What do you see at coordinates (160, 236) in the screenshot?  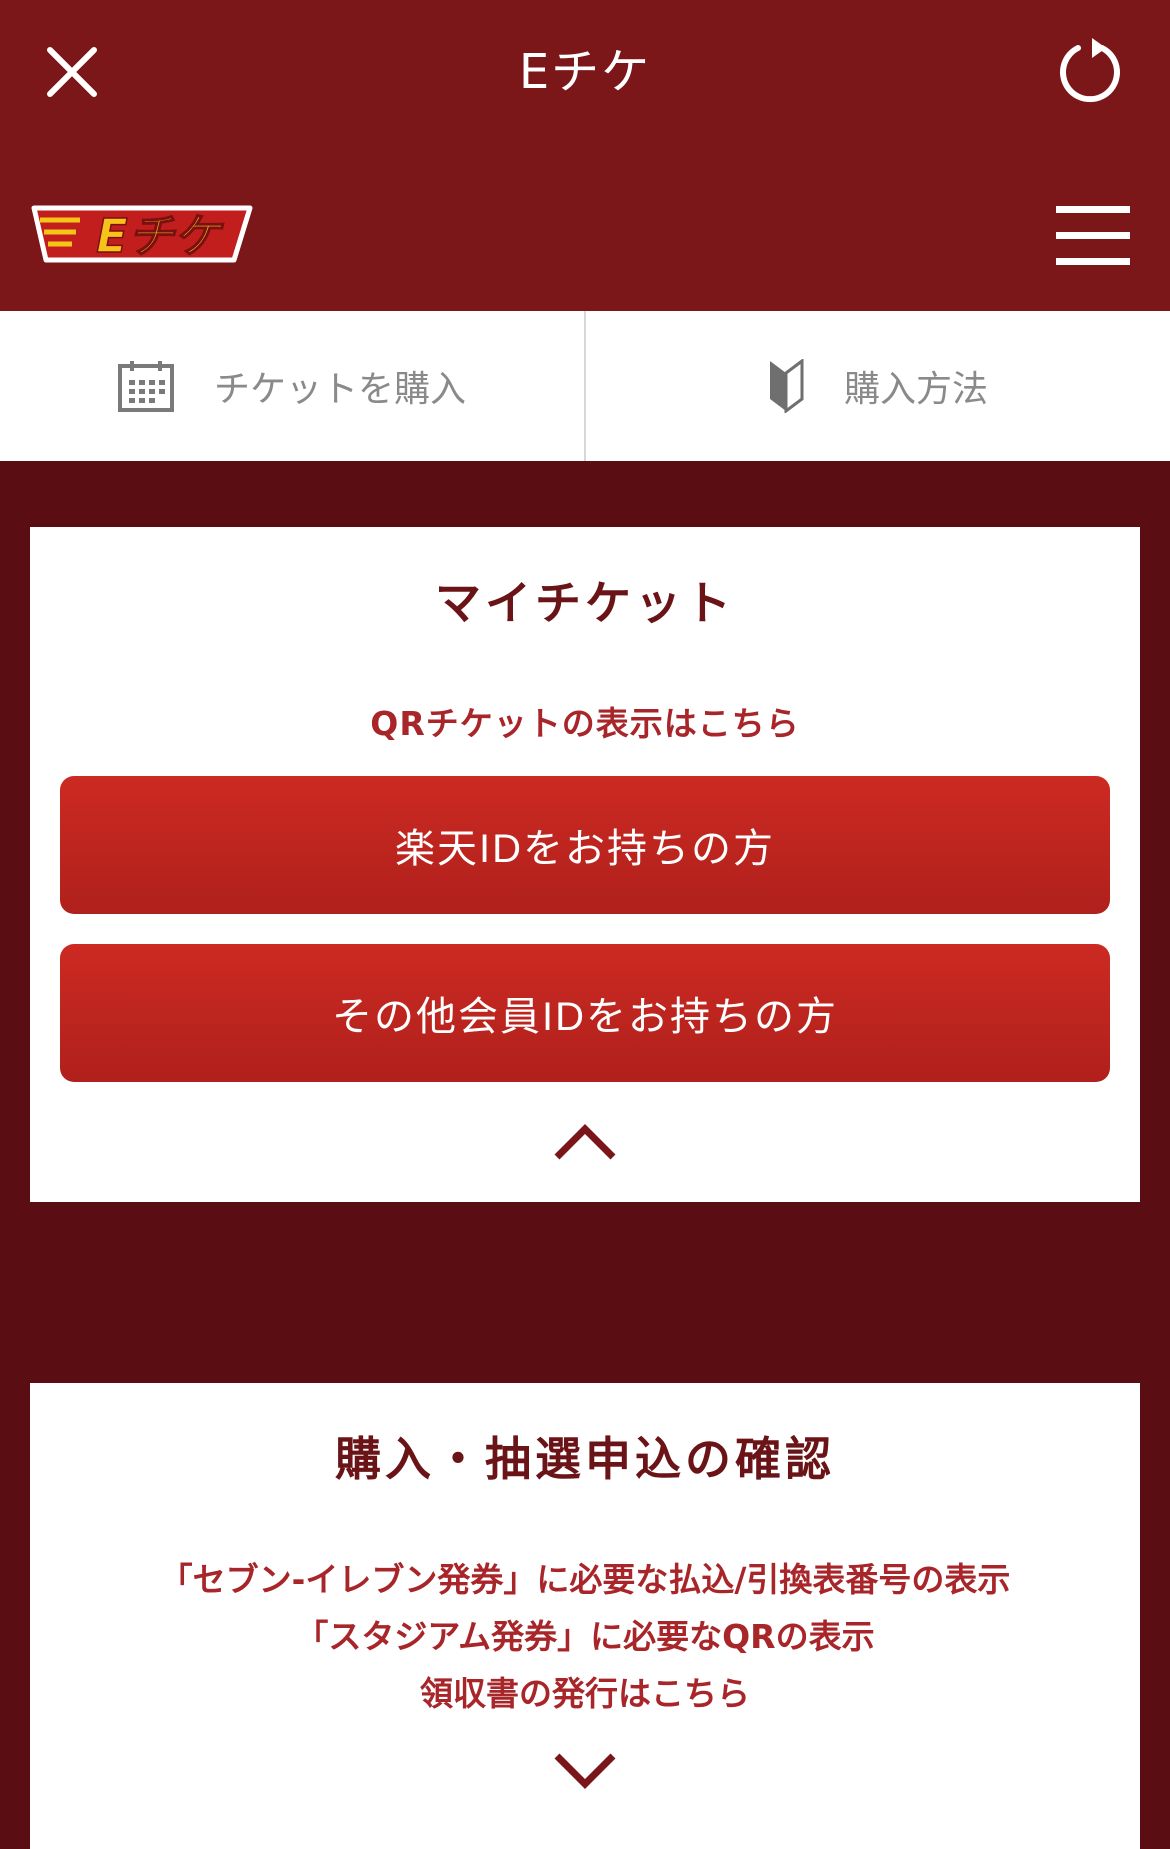 I see `logo-text: Eチケ` at bounding box center [160, 236].